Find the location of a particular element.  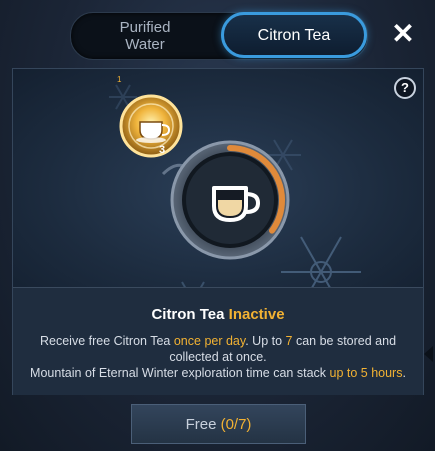

button-label: Free is located at coordinates (203, 424).